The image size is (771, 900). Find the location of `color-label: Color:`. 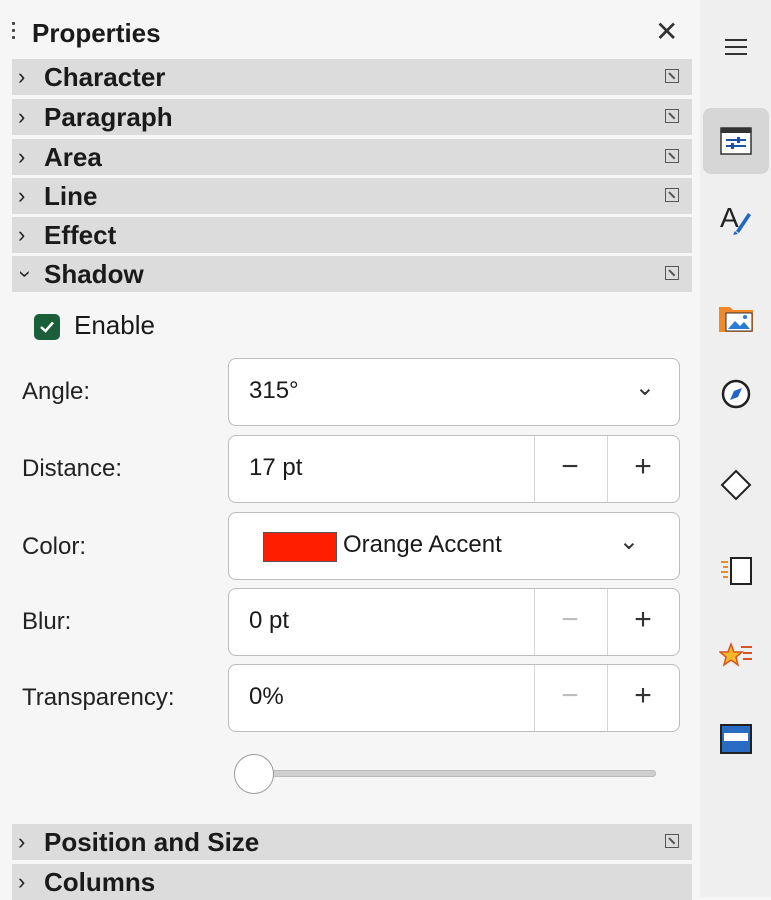

color-label: Color: is located at coordinates (54, 546).